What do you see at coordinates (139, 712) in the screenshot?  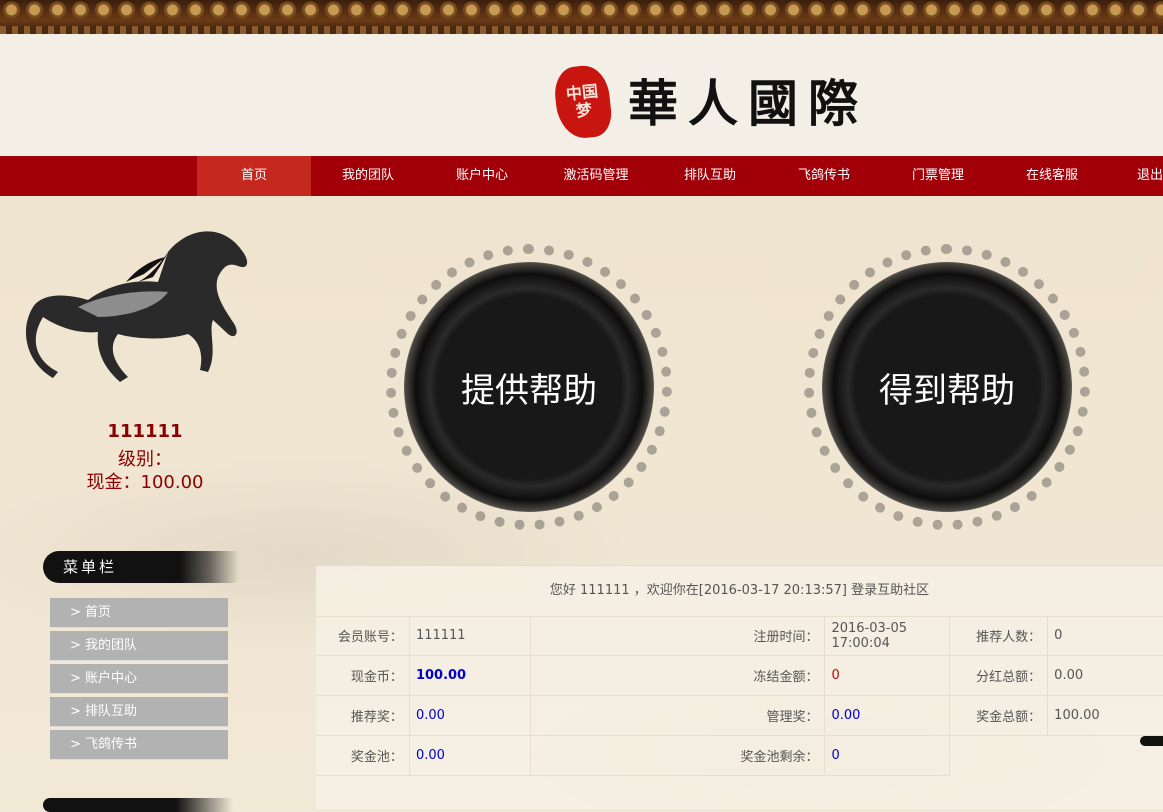 I see `menu-item-queue-help: > 排队互助` at bounding box center [139, 712].